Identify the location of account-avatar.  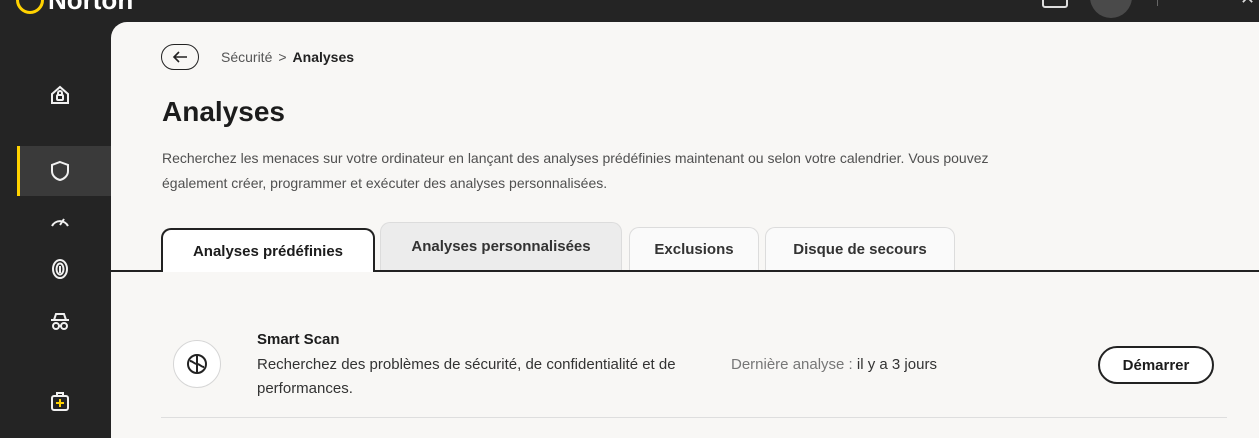
(1111, 9).